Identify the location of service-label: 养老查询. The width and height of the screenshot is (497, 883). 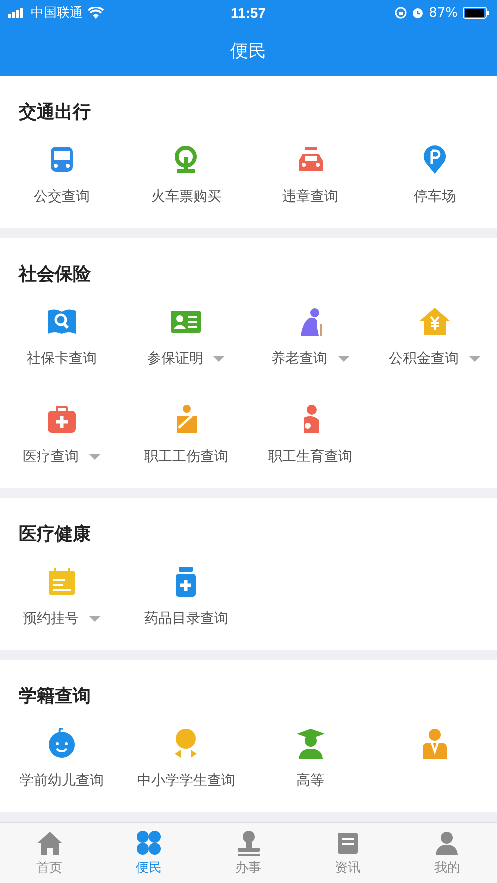
(300, 359).